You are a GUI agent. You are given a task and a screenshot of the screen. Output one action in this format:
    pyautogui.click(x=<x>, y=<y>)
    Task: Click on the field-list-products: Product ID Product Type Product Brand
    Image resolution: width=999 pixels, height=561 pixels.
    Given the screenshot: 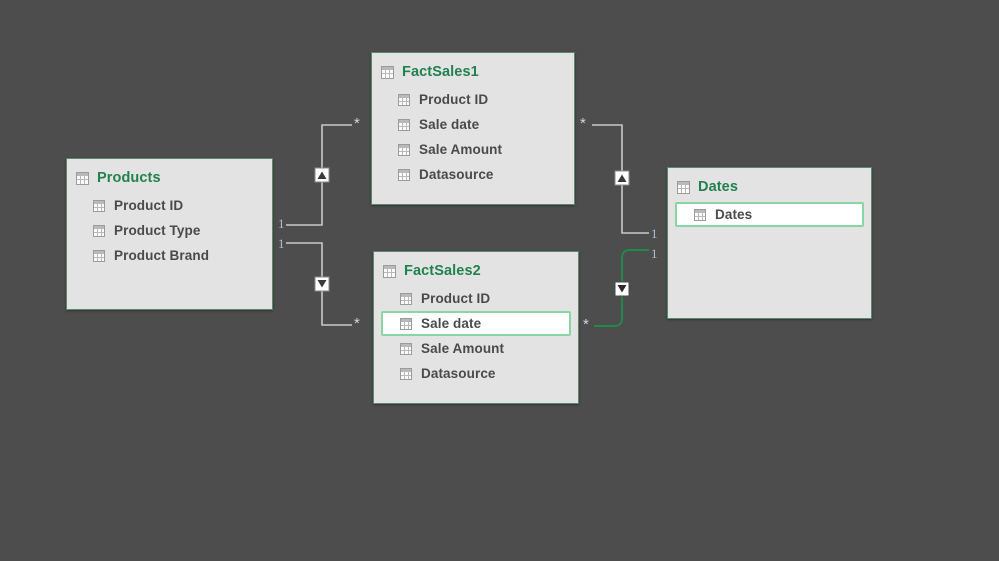 What is the action you would take?
    pyautogui.click(x=169, y=233)
    